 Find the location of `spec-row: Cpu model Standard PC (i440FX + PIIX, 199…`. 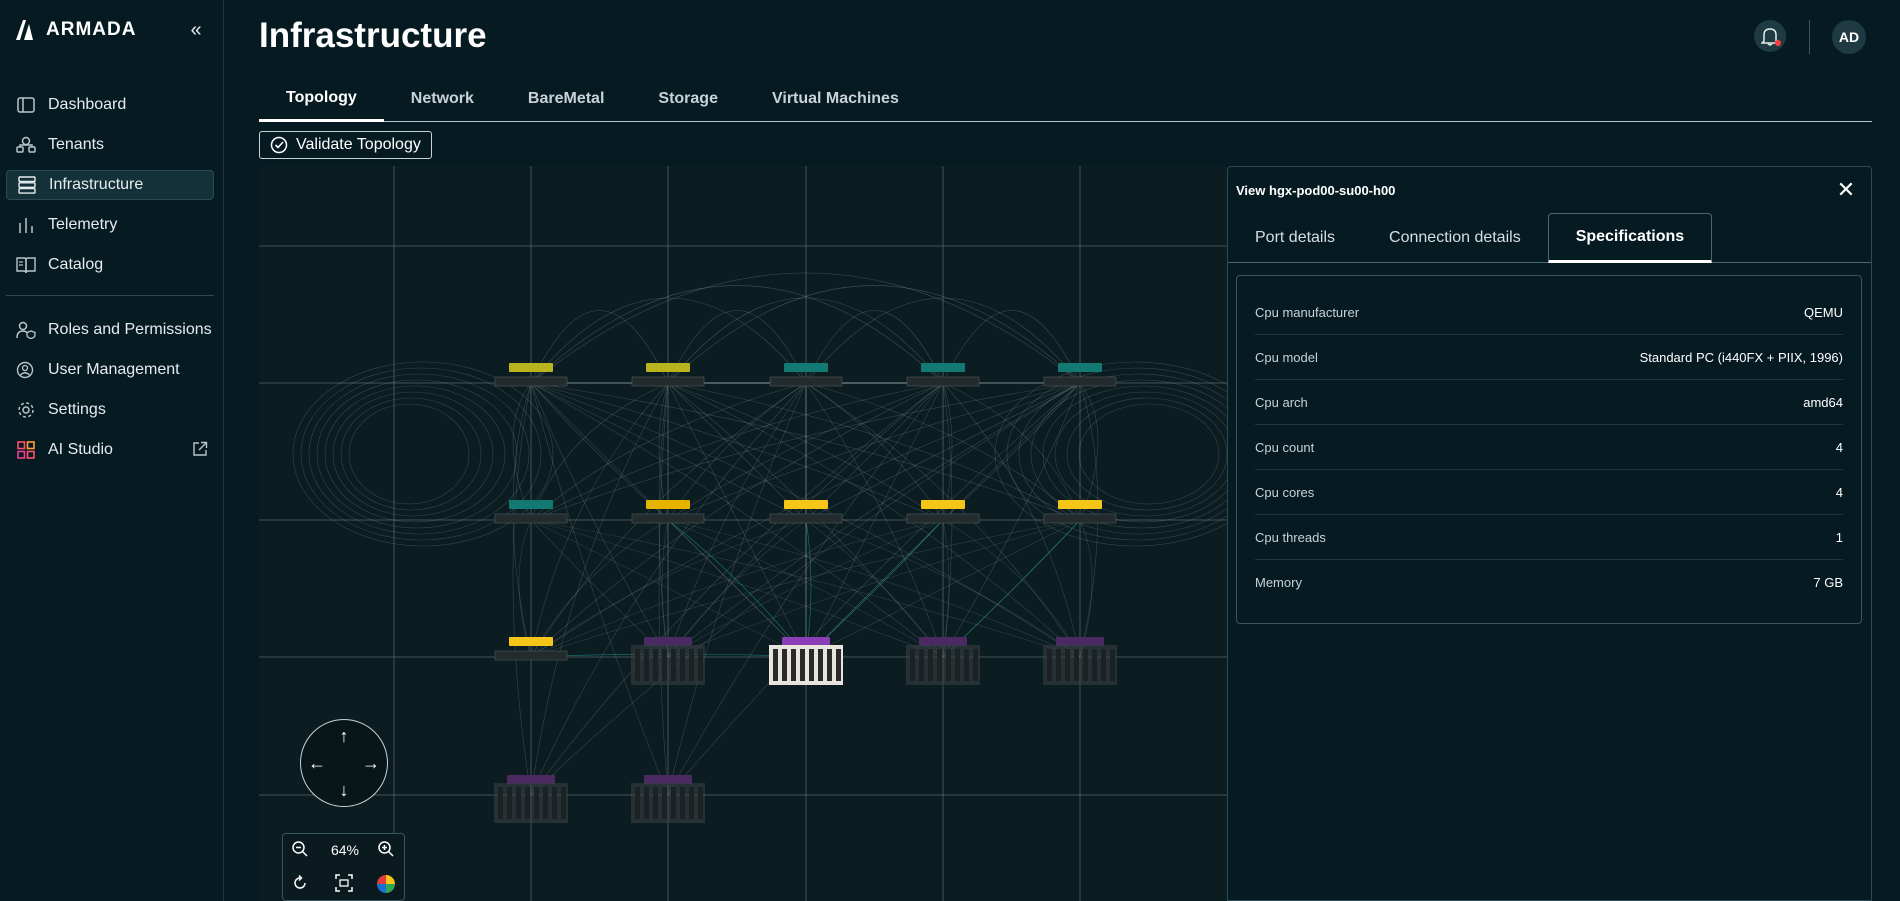

spec-row: Cpu model Standard PC (i440FX + PIIX, 199… is located at coordinates (1549, 357).